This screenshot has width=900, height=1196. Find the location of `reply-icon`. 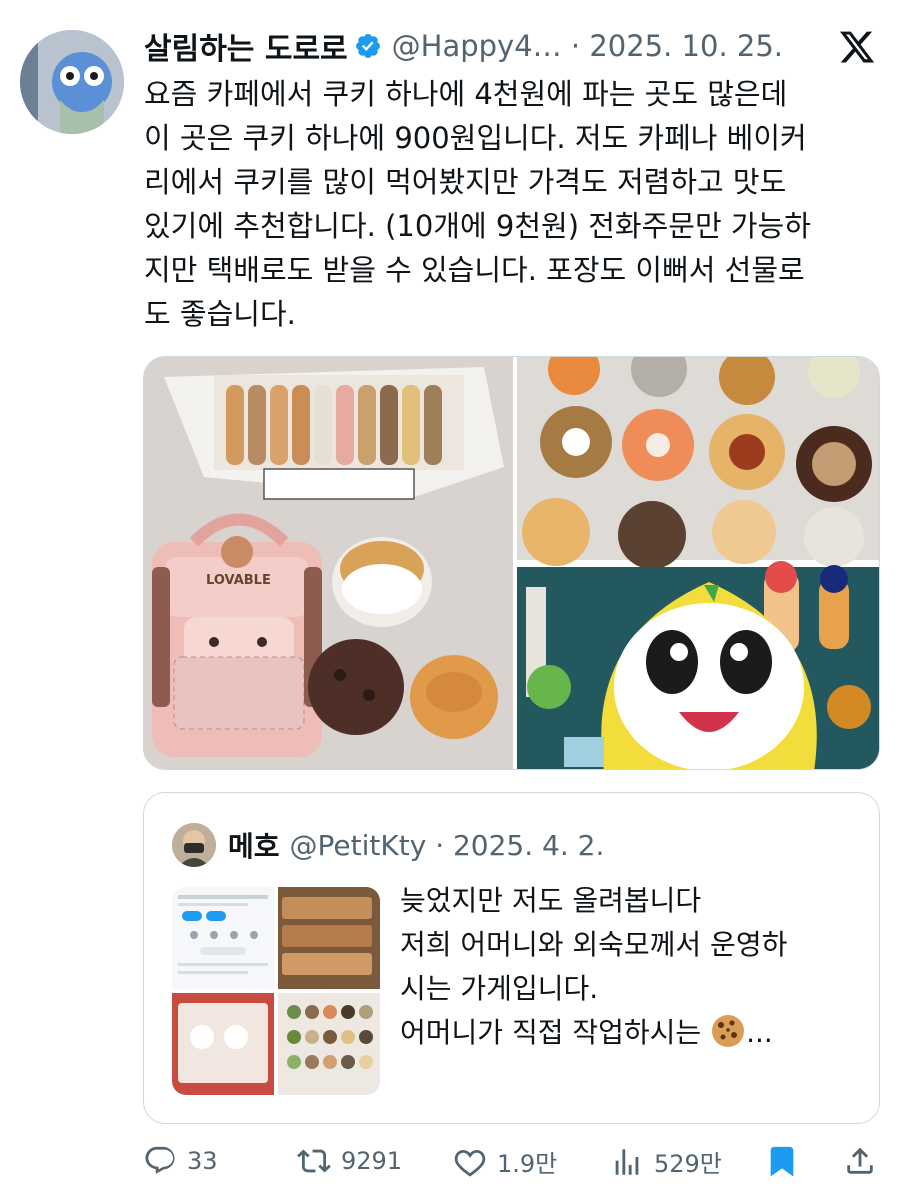

reply-icon is located at coordinates (160, 1160).